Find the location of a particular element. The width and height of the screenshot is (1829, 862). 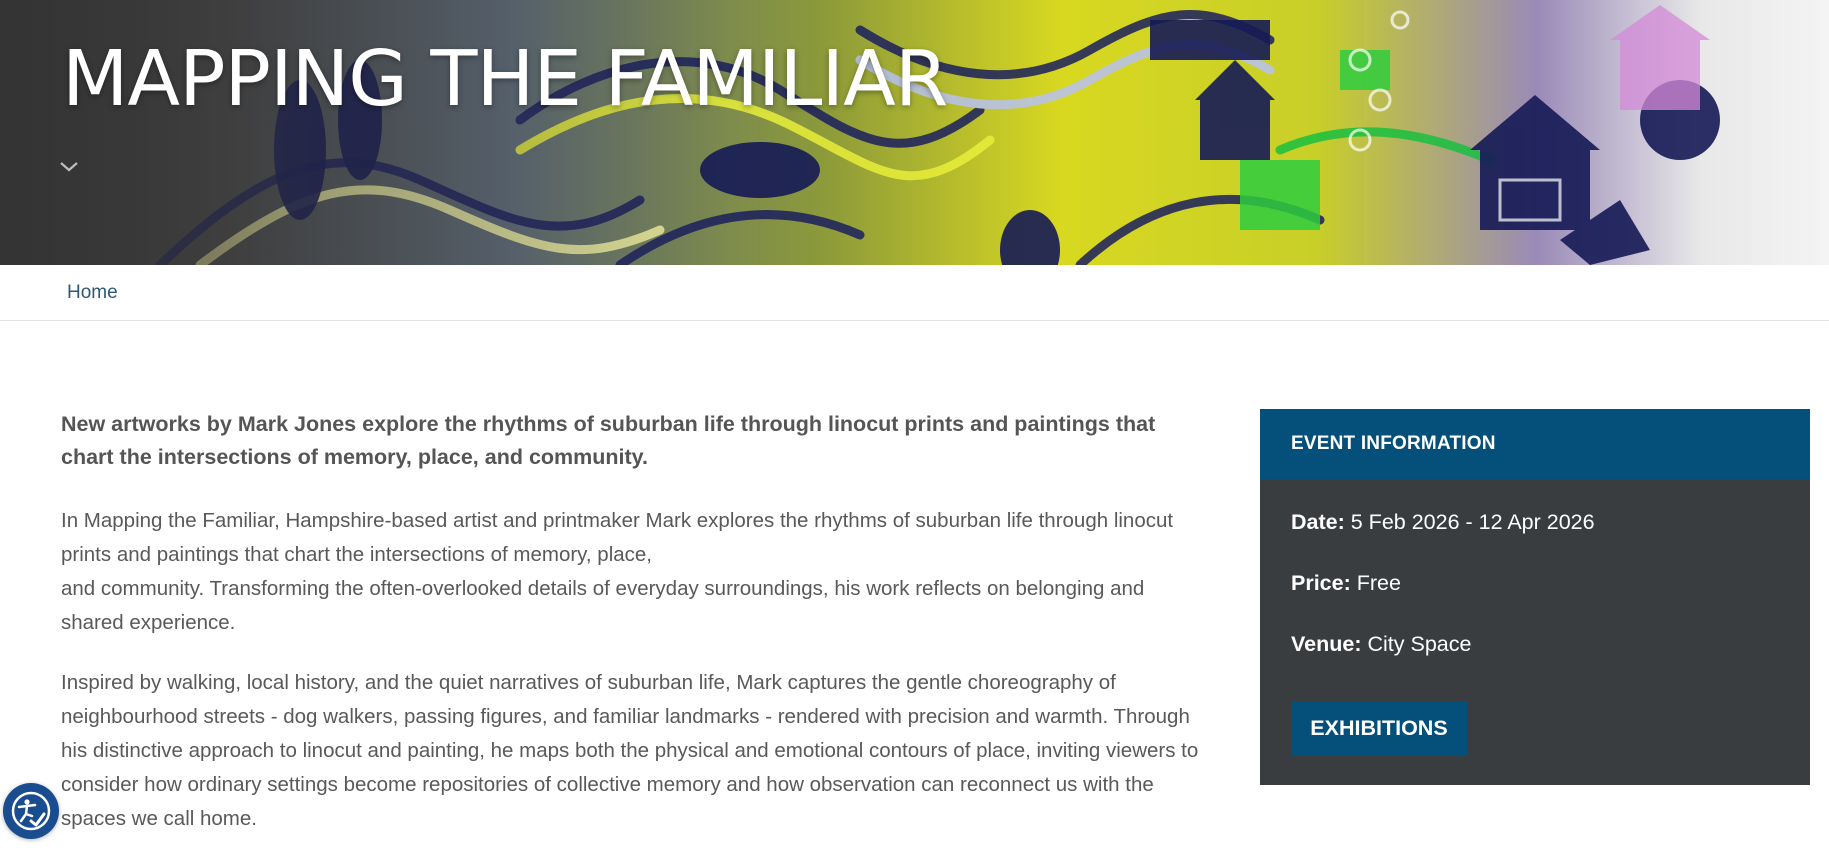

exhibitions-button: EXHIBITIONS is located at coordinates (1379, 728).